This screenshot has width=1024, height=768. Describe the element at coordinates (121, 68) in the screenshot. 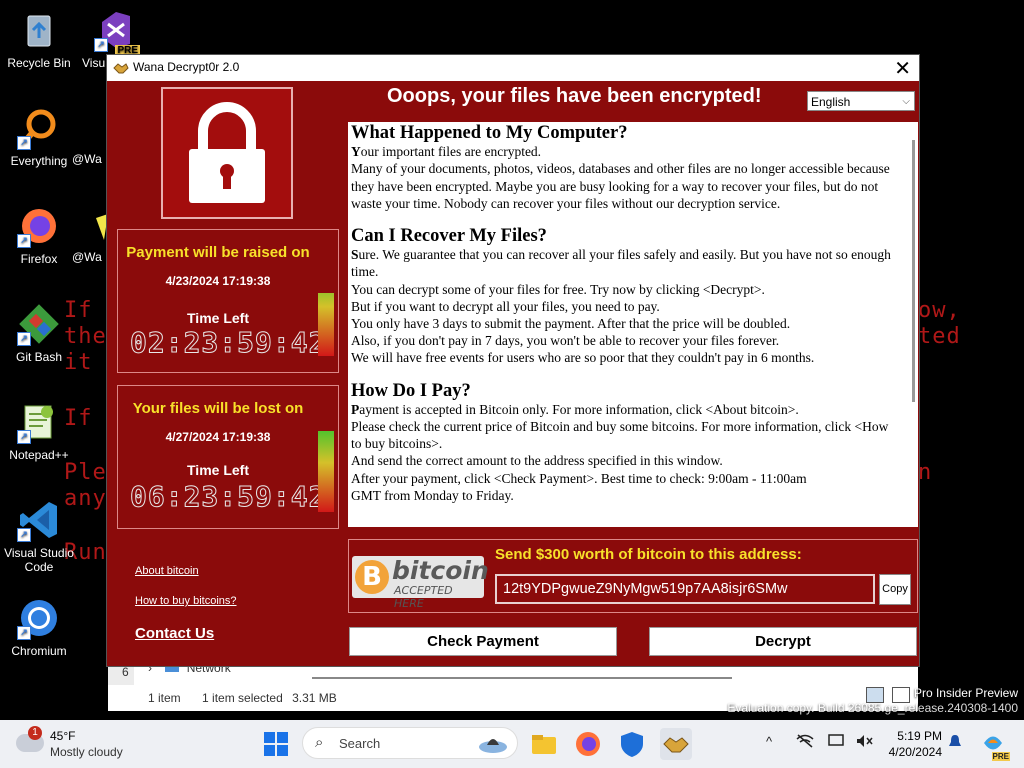

I see `handshake-icon` at that location.